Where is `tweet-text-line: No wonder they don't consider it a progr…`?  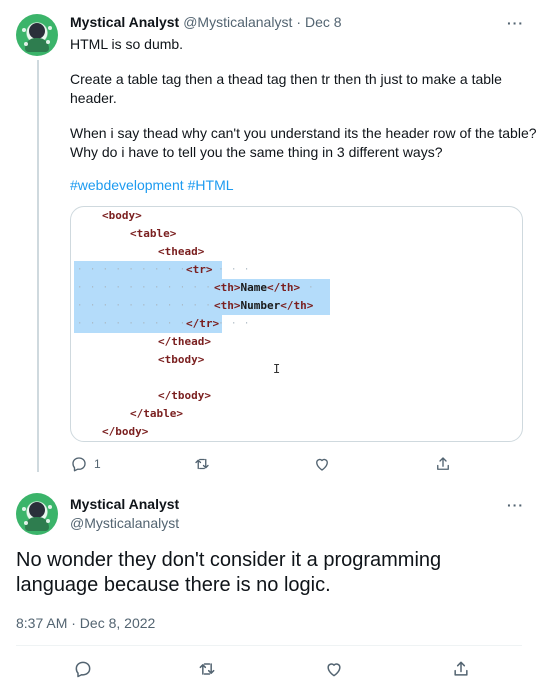
tweet-text-line: No wonder they don't consider it a progr… is located at coordinates (229, 560).